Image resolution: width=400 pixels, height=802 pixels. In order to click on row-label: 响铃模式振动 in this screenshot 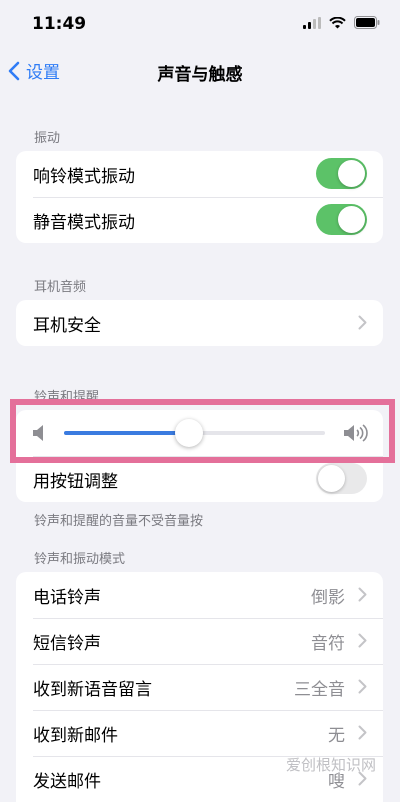, I will do `click(84, 176)`.